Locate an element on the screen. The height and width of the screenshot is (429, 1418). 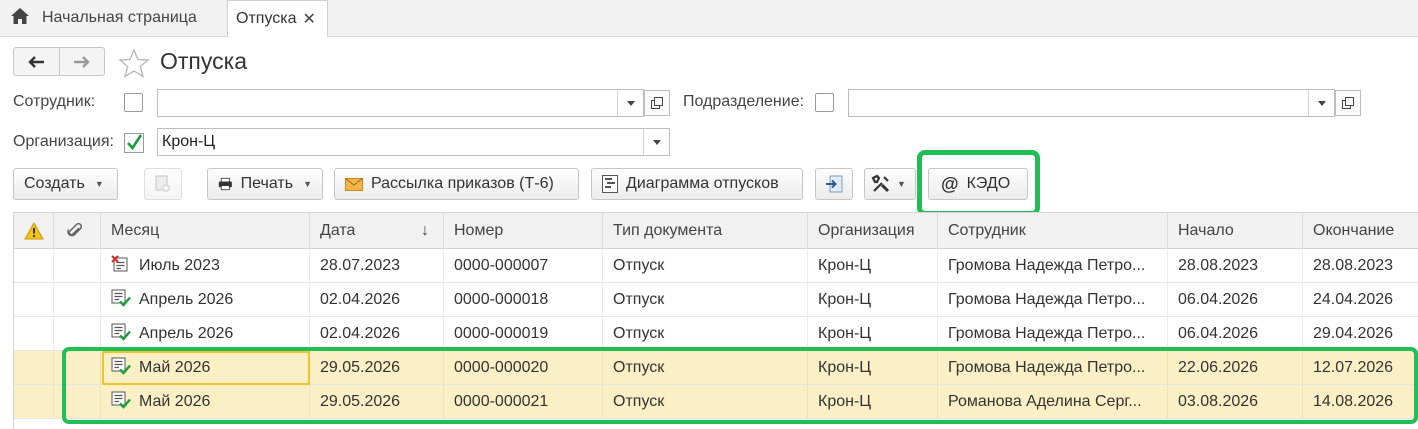
column-date: Дата ↓ is located at coordinates (377, 231).